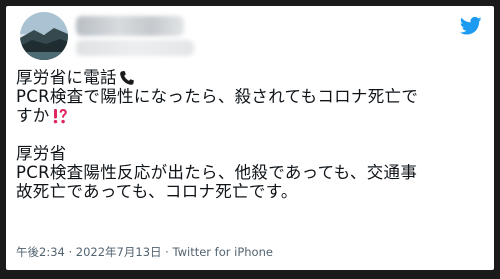 This screenshot has width=500, height=279. What do you see at coordinates (127, 78) in the screenshot?
I see `phone-icon` at bounding box center [127, 78].